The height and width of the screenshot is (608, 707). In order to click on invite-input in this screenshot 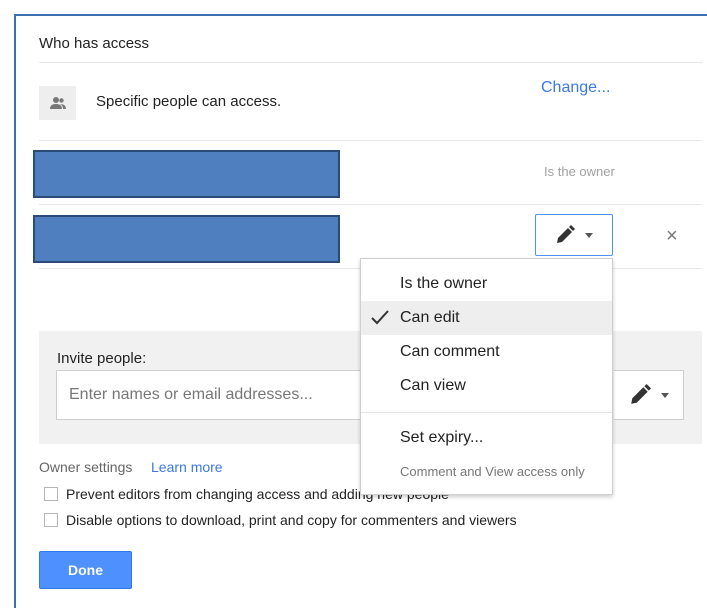, I will do `click(209, 395)`.